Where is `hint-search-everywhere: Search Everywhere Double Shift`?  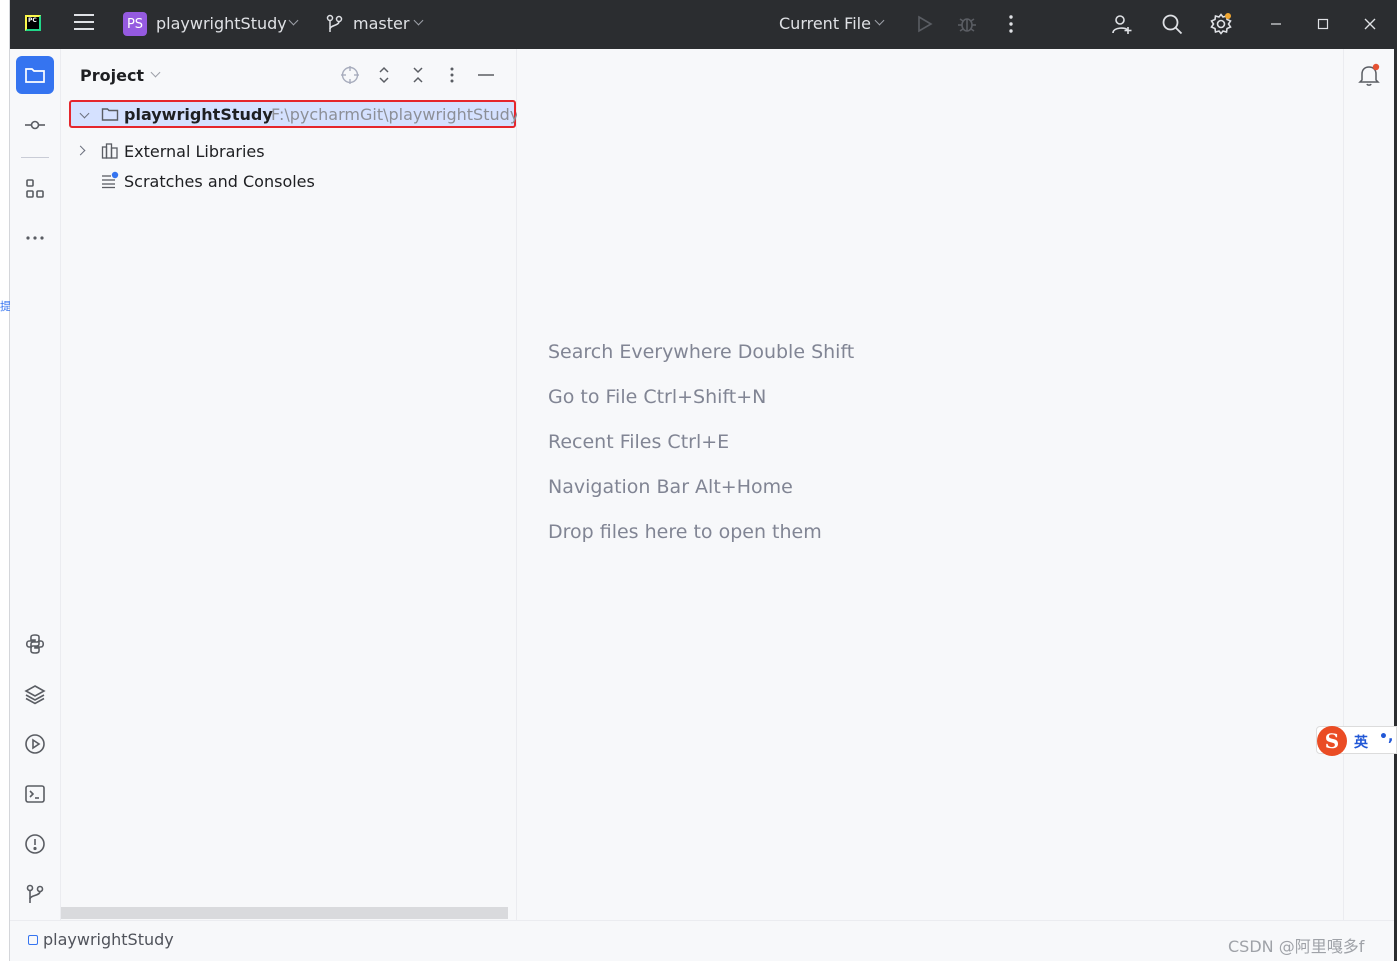 hint-search-everywhere: Search Everywhere Double Shift is located at coordinates (701, 352).